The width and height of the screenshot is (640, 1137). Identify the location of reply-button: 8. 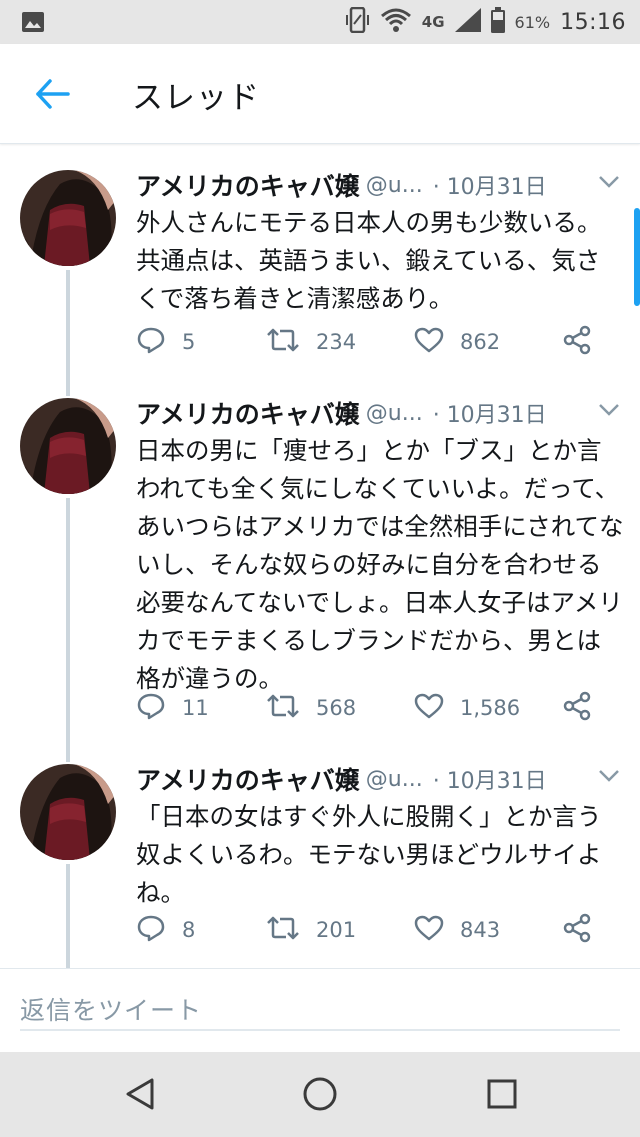
(201, 930).